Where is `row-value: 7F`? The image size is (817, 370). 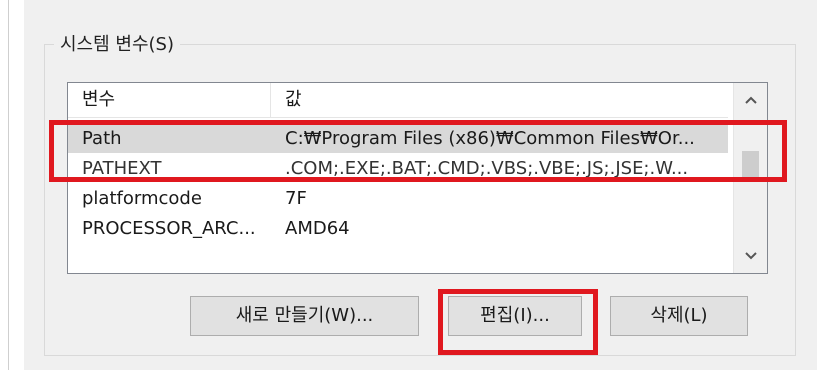
row-value: 7F is located at coordinates (296, 198).